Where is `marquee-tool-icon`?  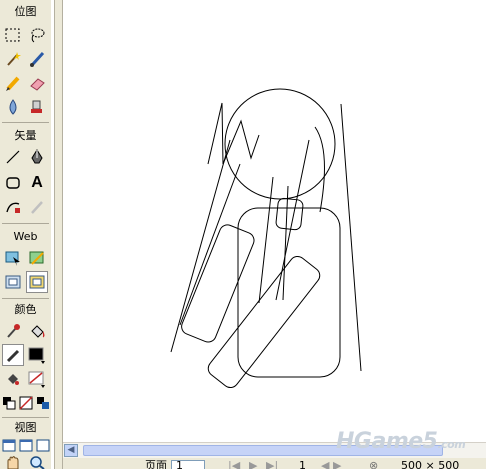
marquee-tool-icon is located at coordinates (13, 35).